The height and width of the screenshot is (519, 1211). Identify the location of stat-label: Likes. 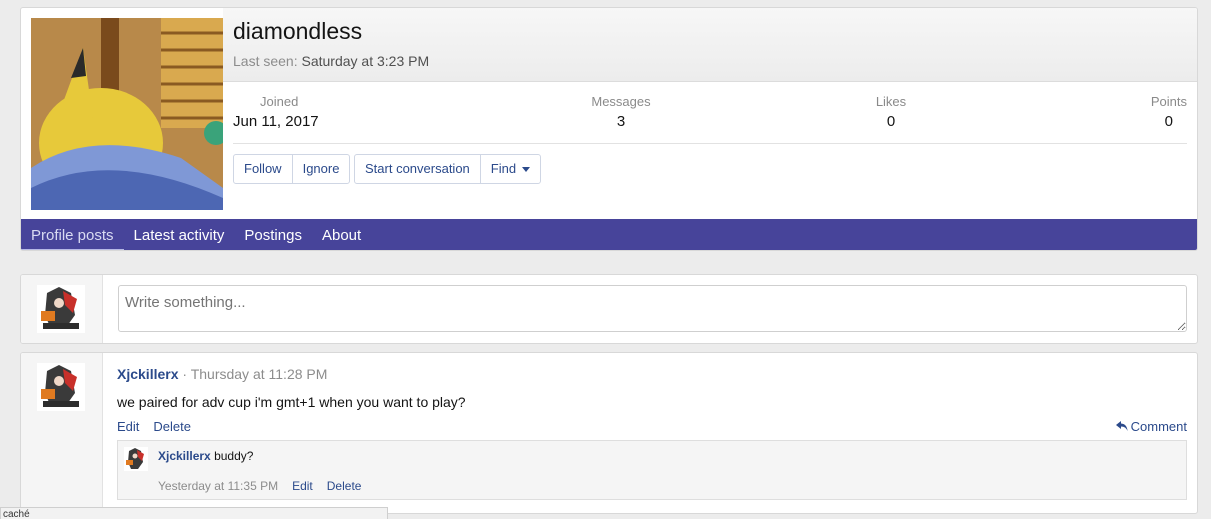
(891, 101).